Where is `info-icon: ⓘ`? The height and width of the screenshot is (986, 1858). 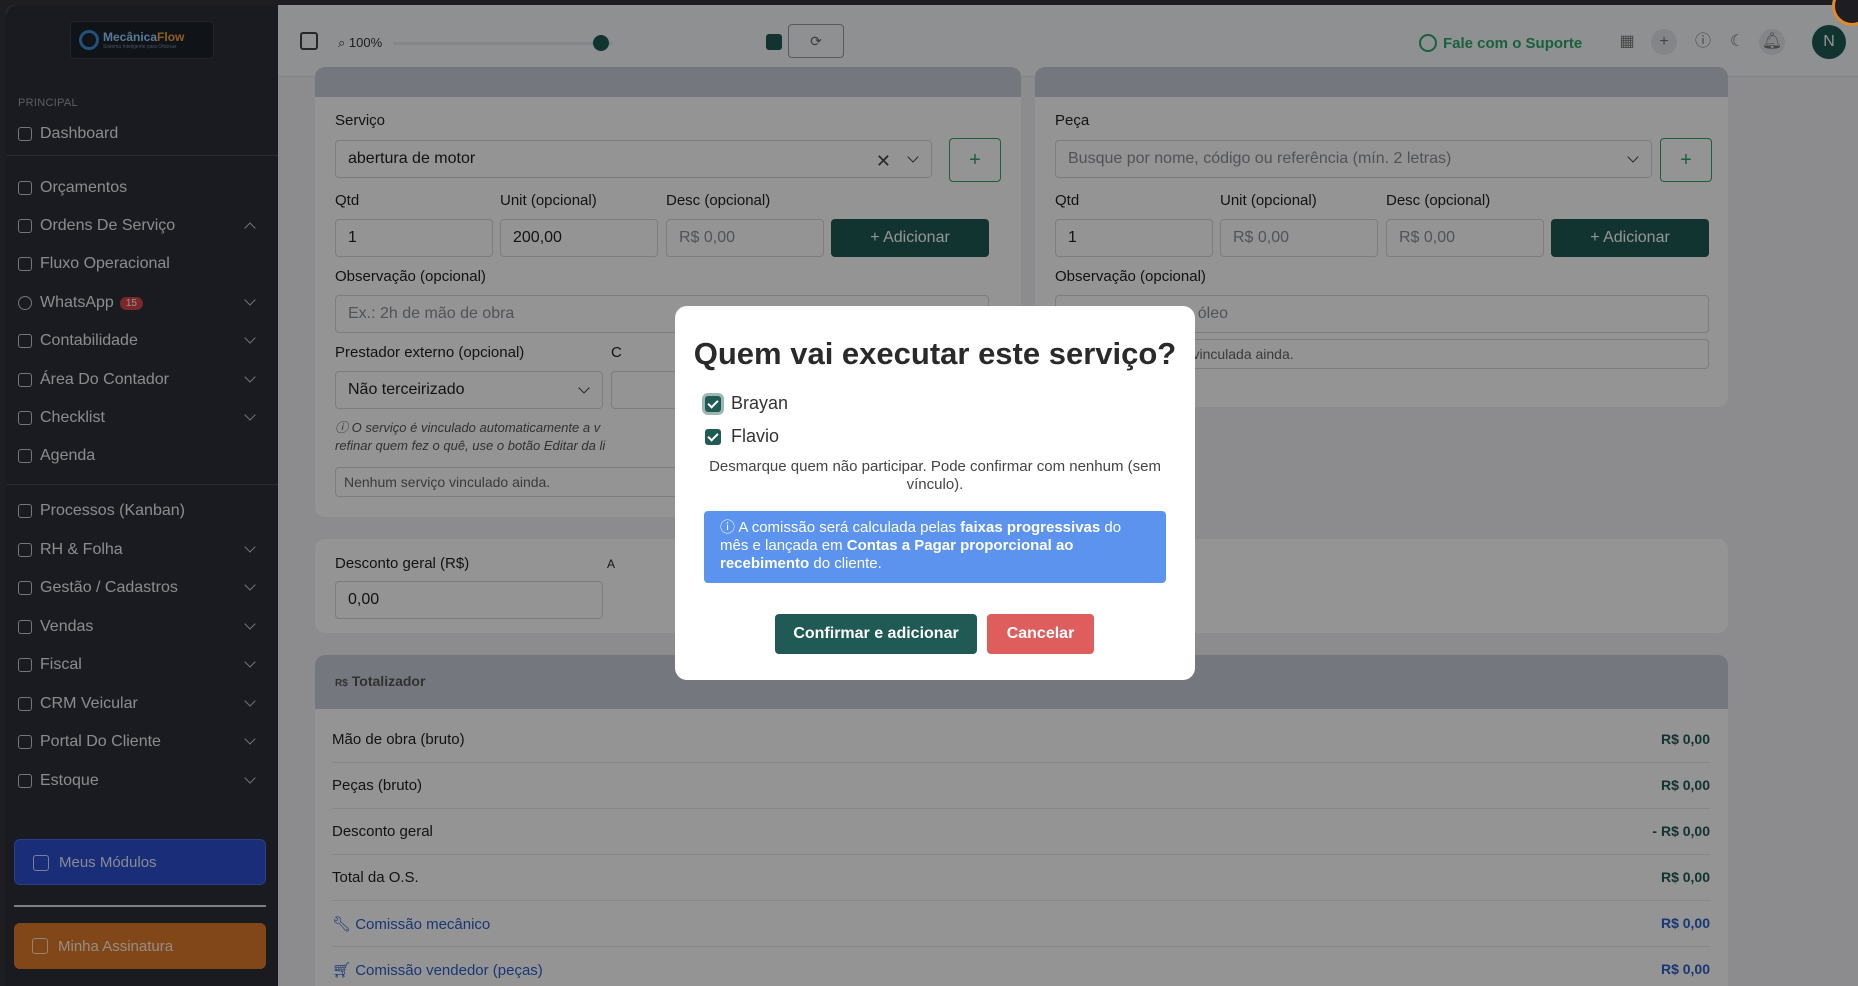 info-icon: ⓘ is located at coordinates (729, 527).